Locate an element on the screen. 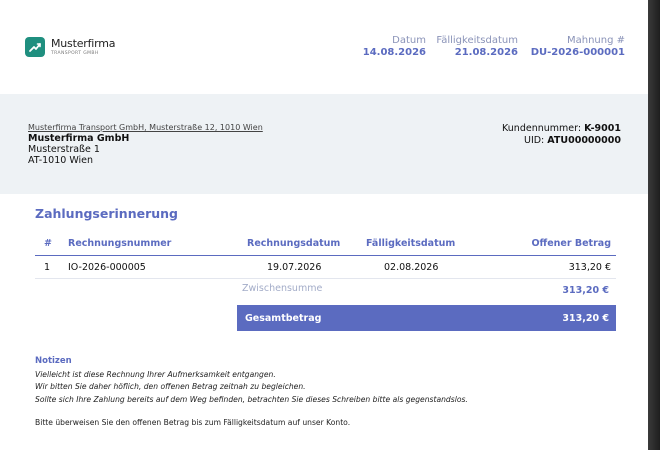 The image size is (660, 450). document-title: Zahlungserinnerung is located at coordinates (106, 213).